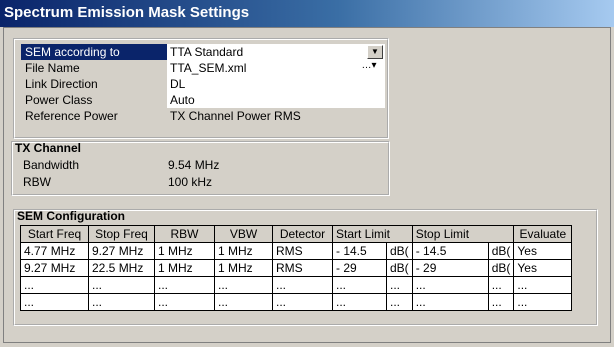 Image resolution: width=614 pixels, height=347 pixels. What do you see at coordinates (375, 52) in the screenshot?
I see `chevron-down-icon: ▼` at bounding box center [375, 52].